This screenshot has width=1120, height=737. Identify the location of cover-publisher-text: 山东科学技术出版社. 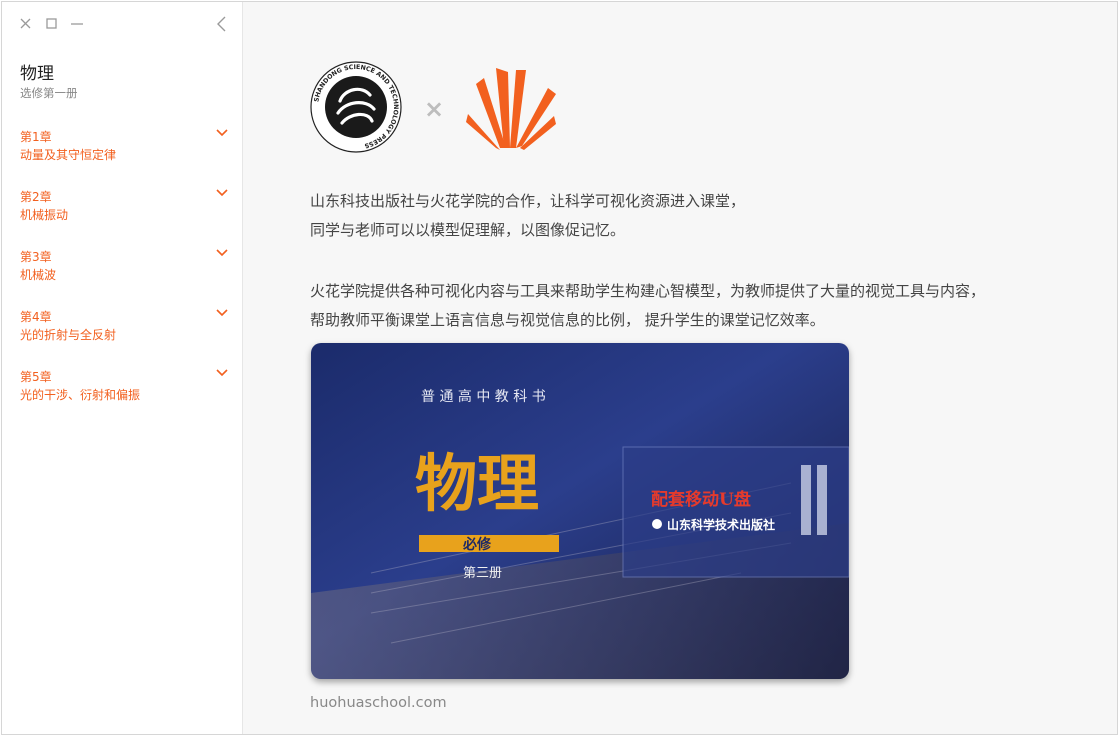
(721, 524).